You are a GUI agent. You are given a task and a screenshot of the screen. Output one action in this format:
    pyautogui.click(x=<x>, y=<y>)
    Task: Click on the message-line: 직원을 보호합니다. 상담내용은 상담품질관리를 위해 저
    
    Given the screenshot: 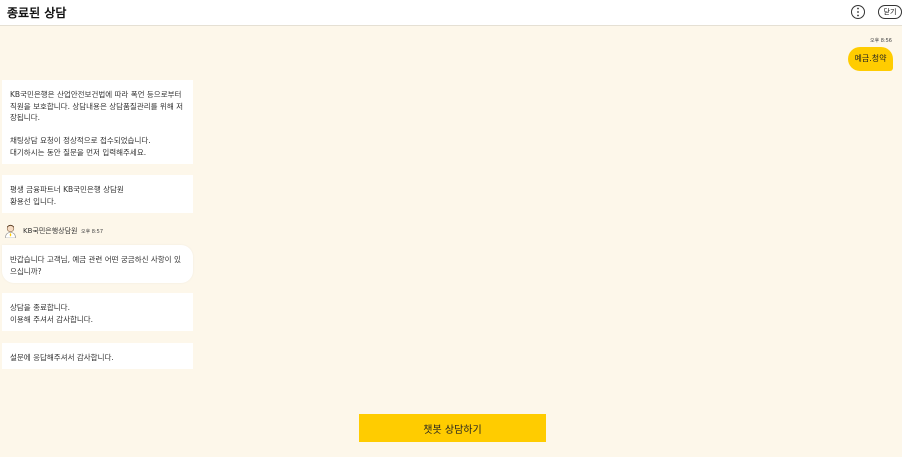 What is the action you would take?
    pyautogui.click(x=97, y=106)
    